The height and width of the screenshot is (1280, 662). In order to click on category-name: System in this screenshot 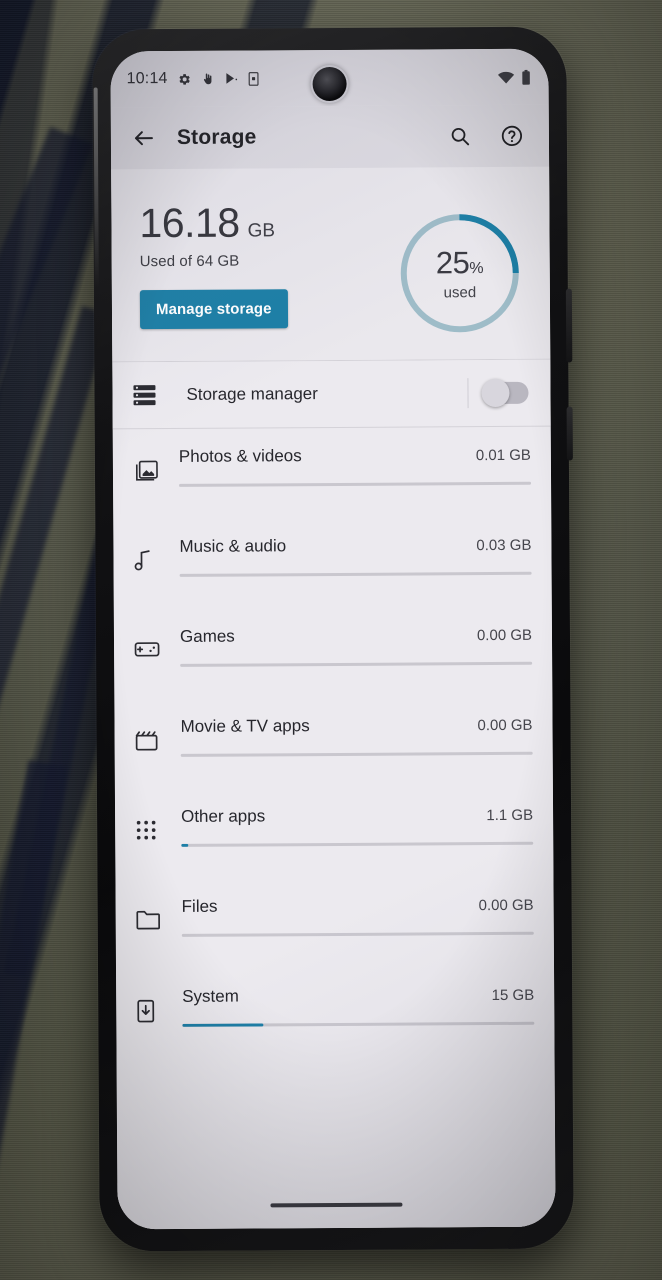, I will do `click(210, 996)`.